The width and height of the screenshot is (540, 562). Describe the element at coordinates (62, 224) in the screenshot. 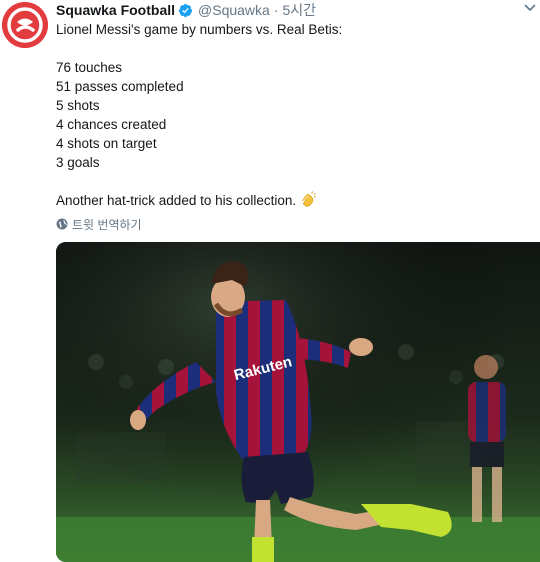

I see `globe-icon` at that location.